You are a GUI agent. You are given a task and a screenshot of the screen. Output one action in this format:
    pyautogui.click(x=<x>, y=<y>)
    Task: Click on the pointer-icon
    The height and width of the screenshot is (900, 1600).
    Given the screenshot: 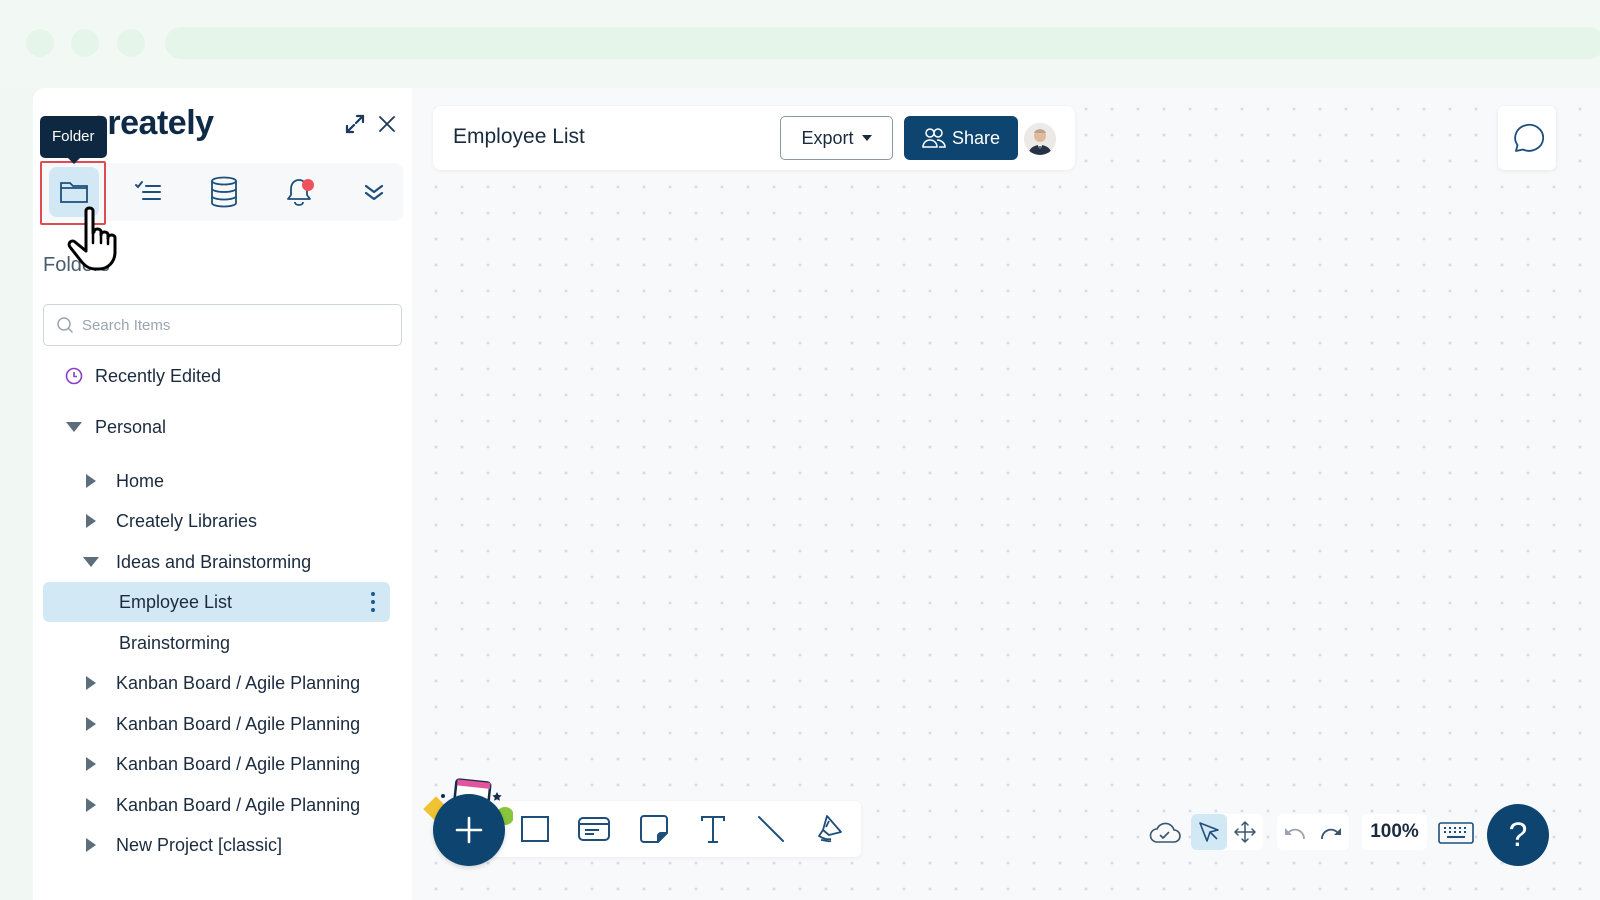 What is the action you would take?
    pyautogui.click(x=1209, y=832)
    